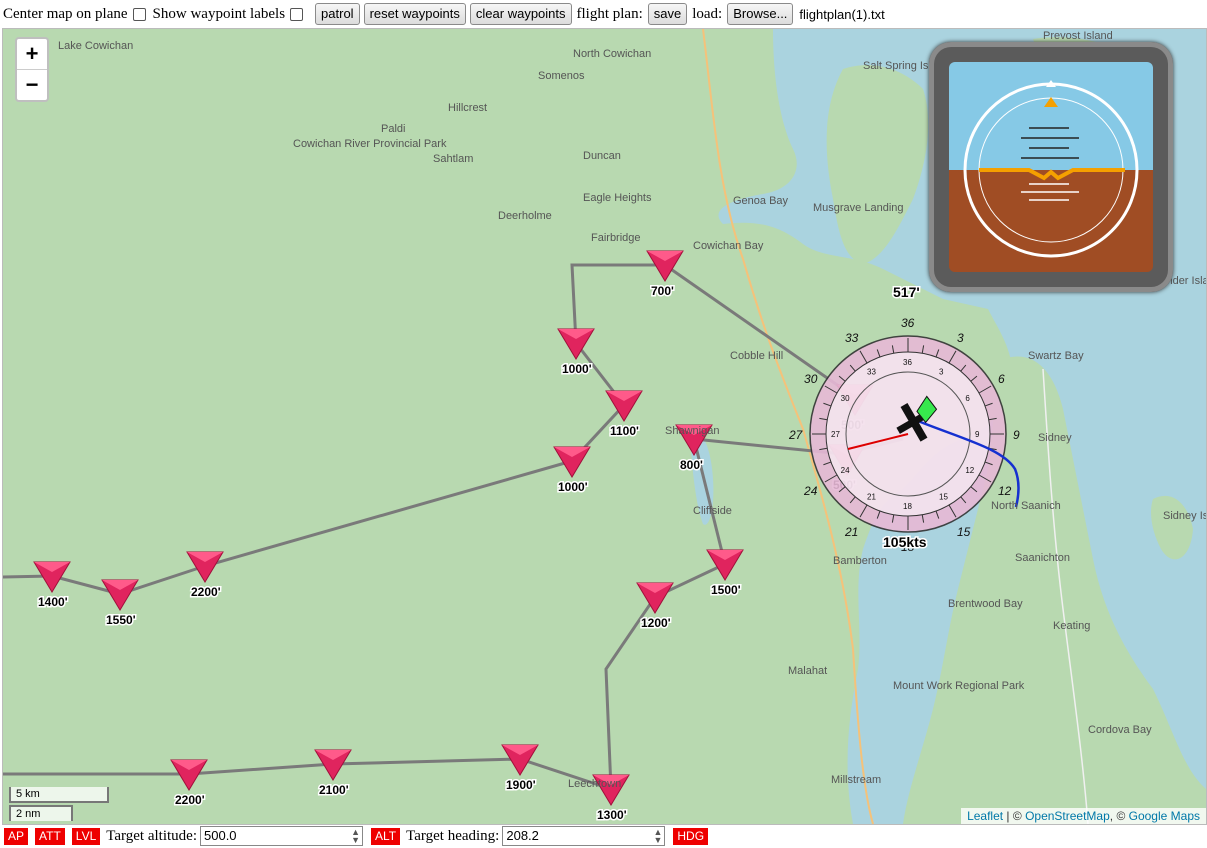 The height and width of the screenshot is (848, 1207). I want to click on google-maps-link: Google Maps, so click(1164, 816).